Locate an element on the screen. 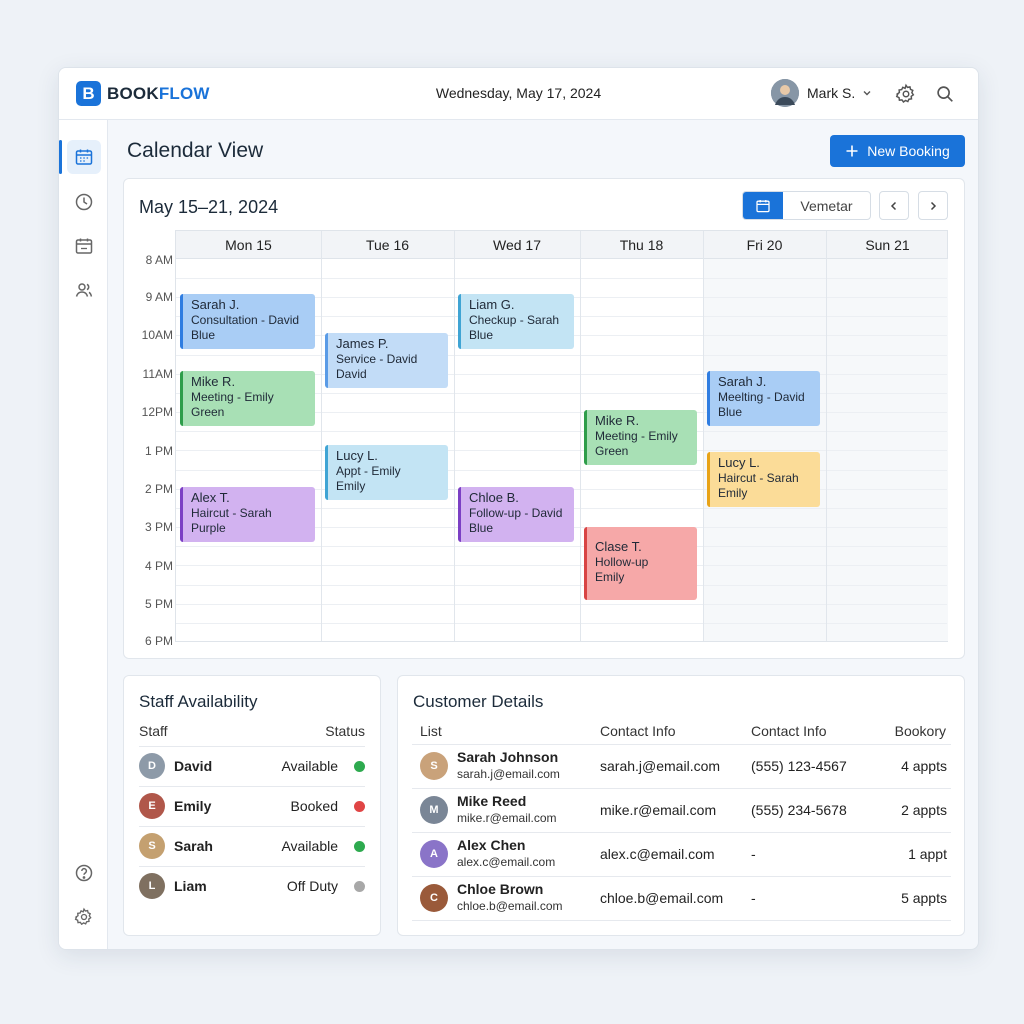 The image size is (1024, 1024). day-header-sun: Sun 21 is located at coordinates (887, 245).